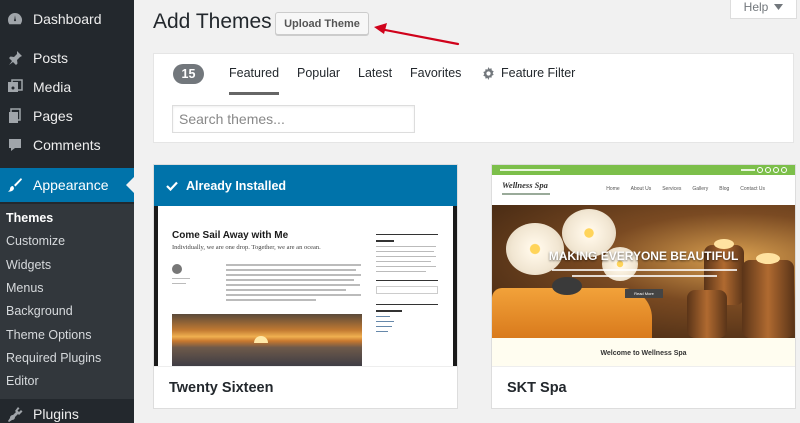 The height and width of the screenshot is (423, 800). I want to click on sidebar-item-label: Appearance, so click(71, 185).